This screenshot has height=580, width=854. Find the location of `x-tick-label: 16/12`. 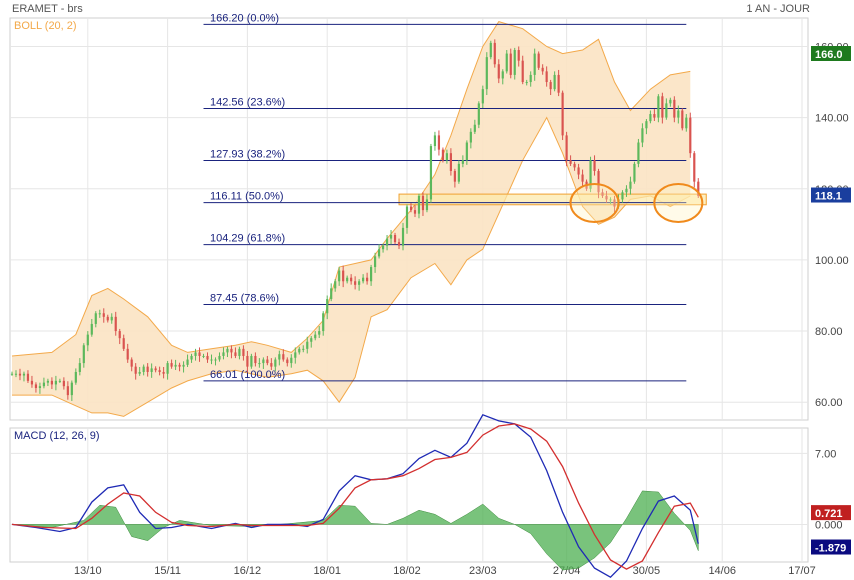

x-tick-label: 16/12 is located at coordinates (248, 571).